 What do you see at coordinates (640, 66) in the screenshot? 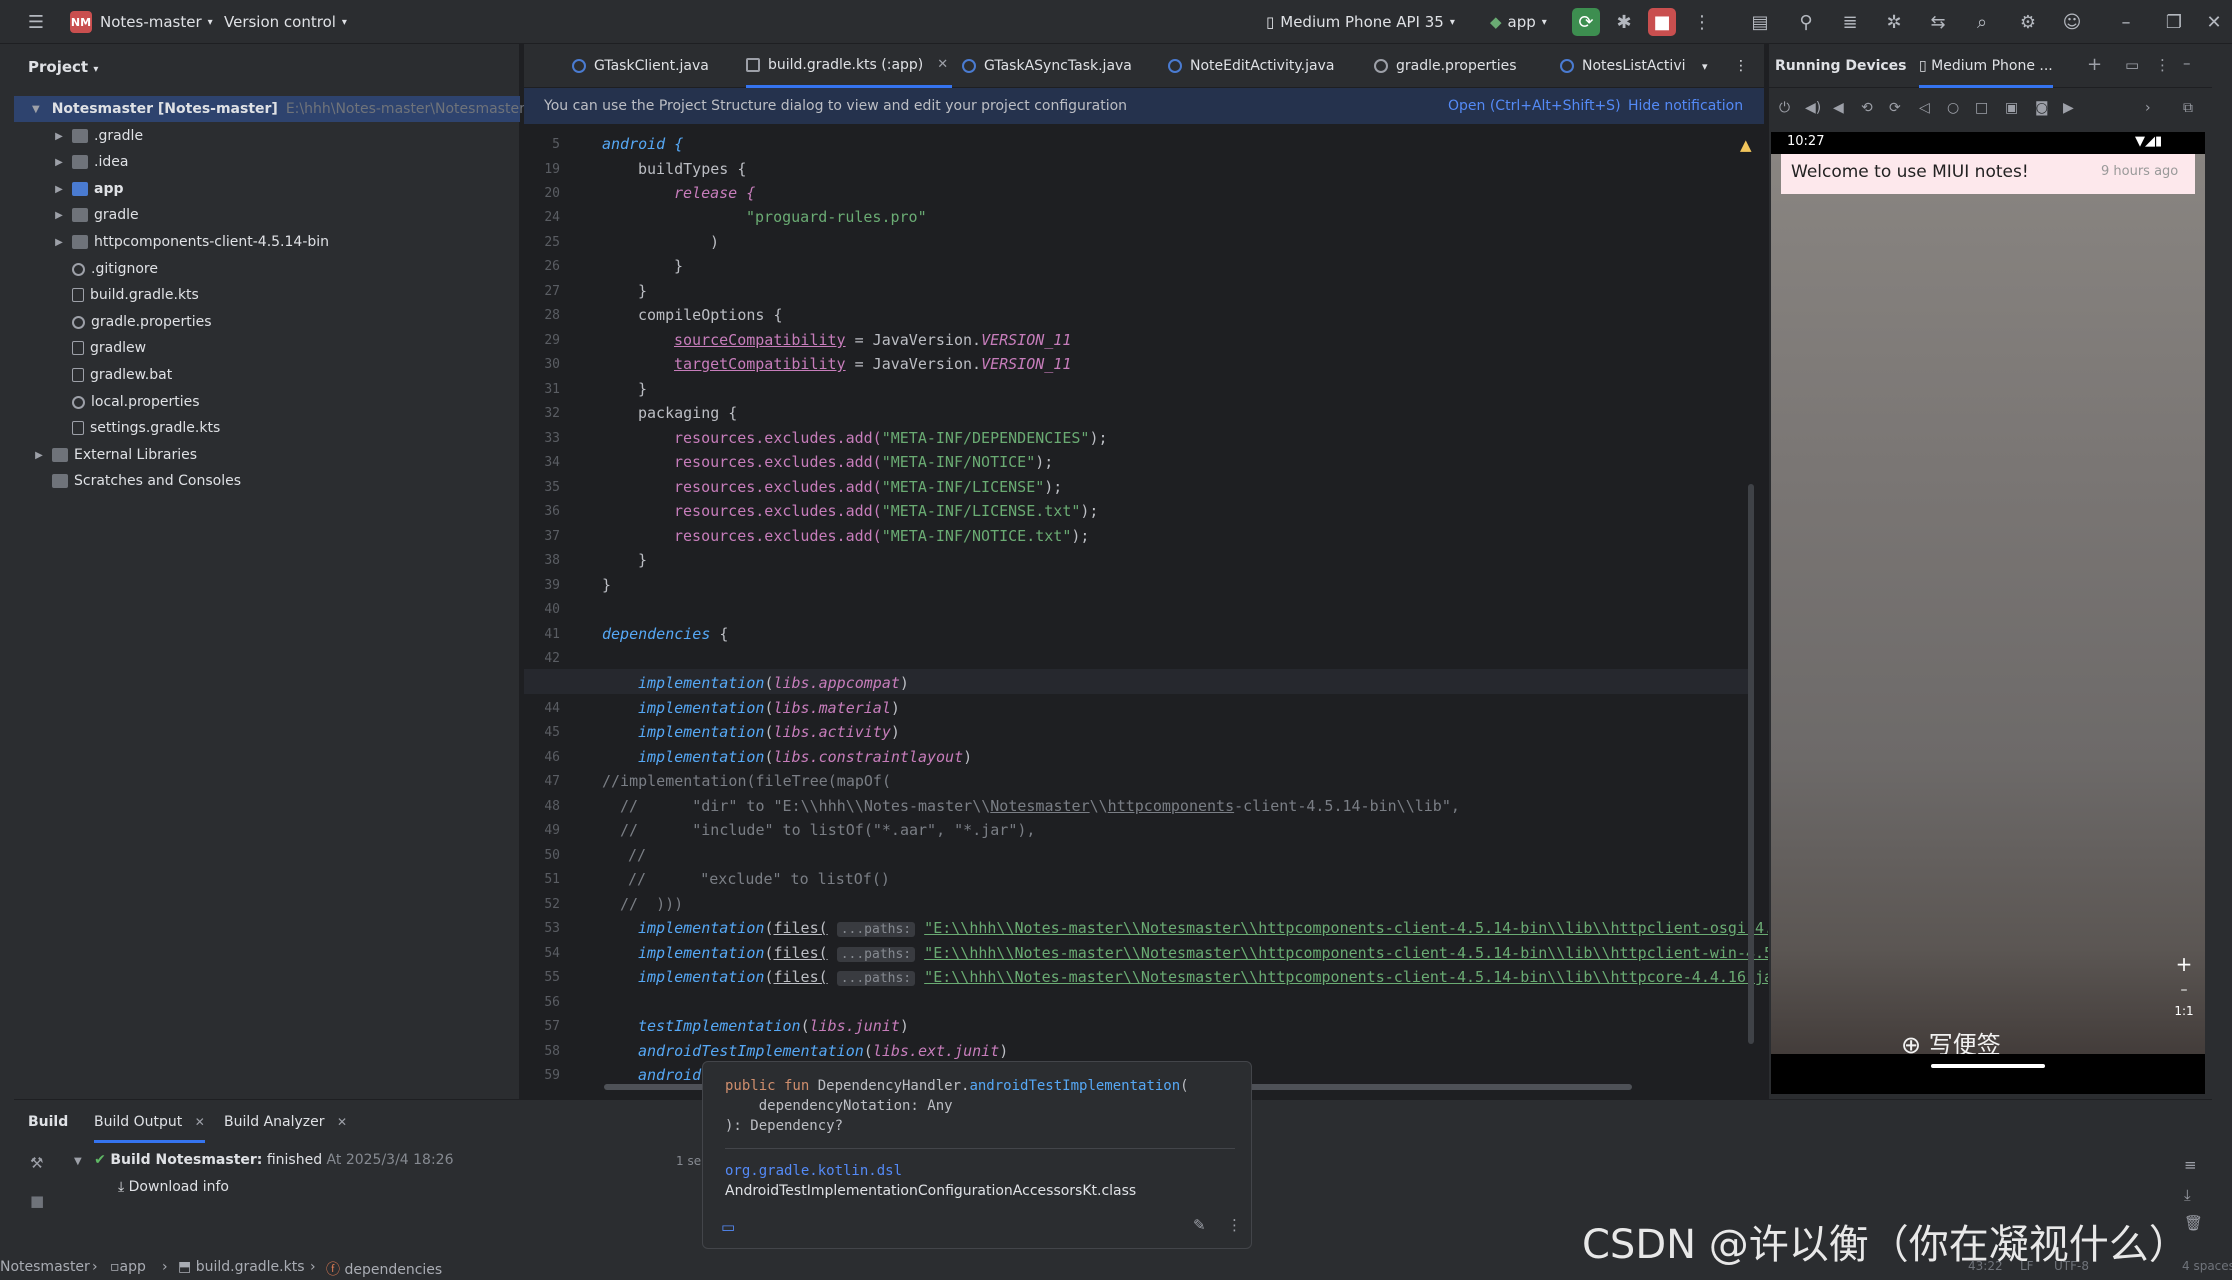
I see `tab-gtaskclient: GTaskClient.java` at bounding box center [640, 66].